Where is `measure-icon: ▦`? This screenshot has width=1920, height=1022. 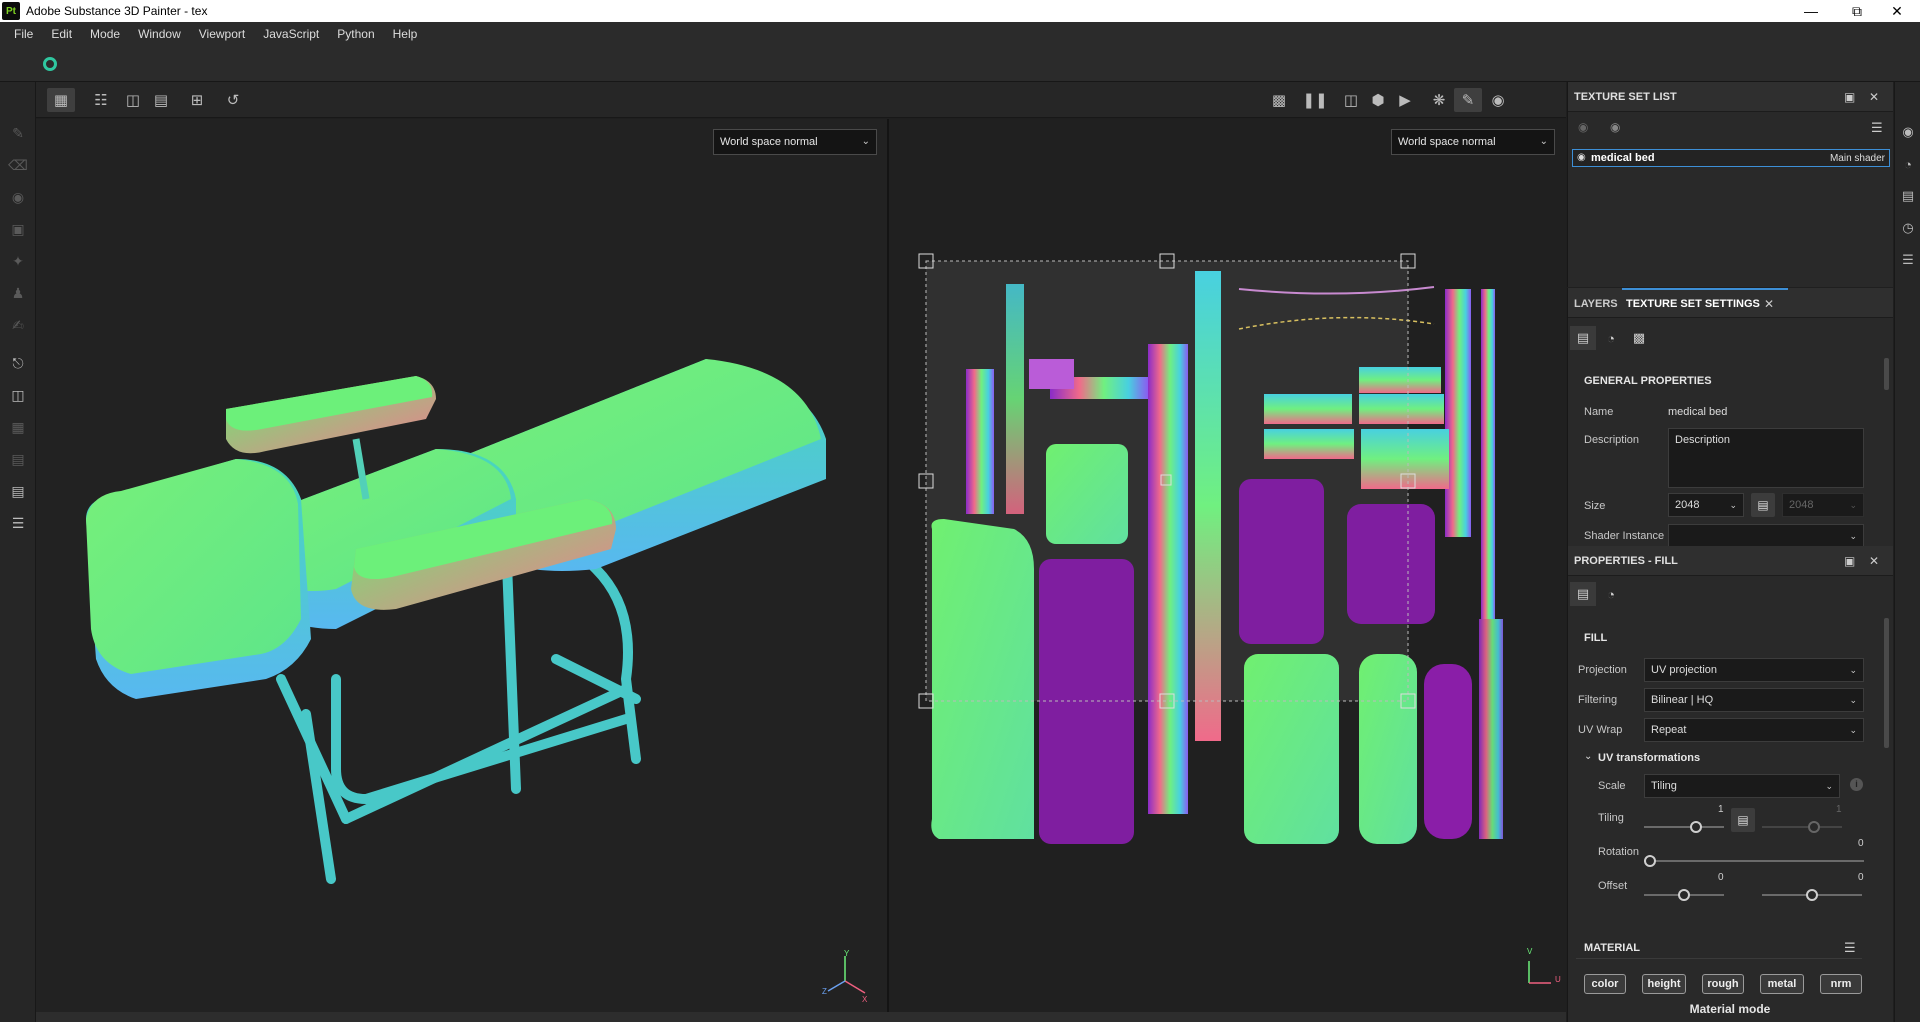
measure-icon: ▦ is located at coordinates (18, 427).